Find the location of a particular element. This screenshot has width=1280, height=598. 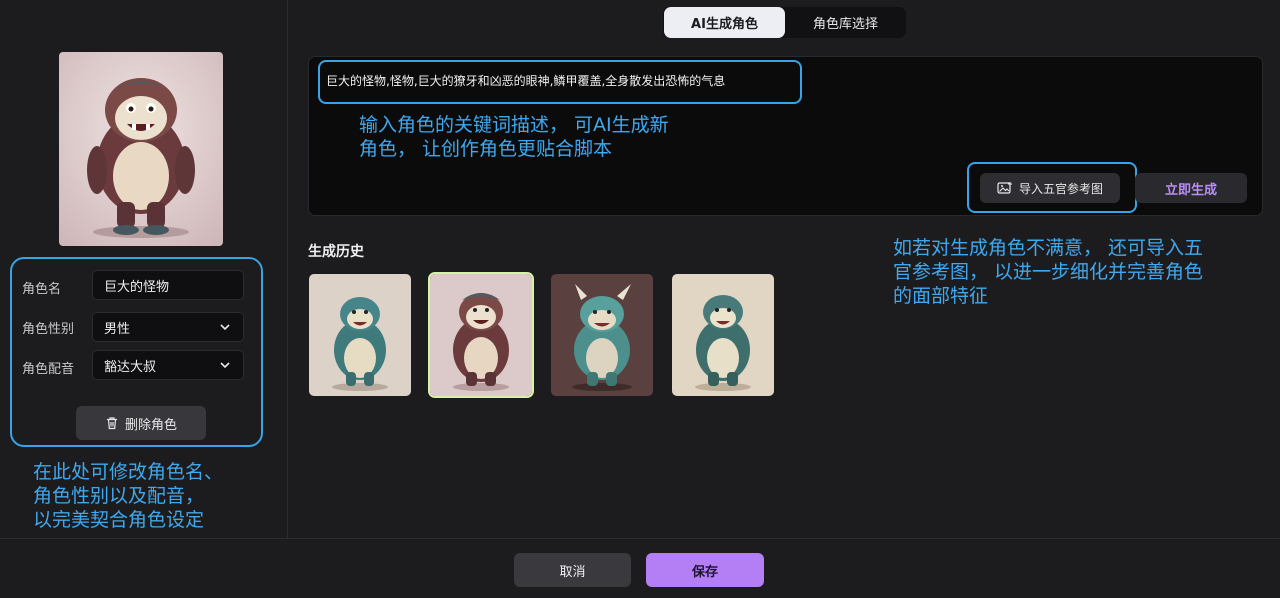

delete-character-button: 删除角色 is located at coordinates (141, 423).